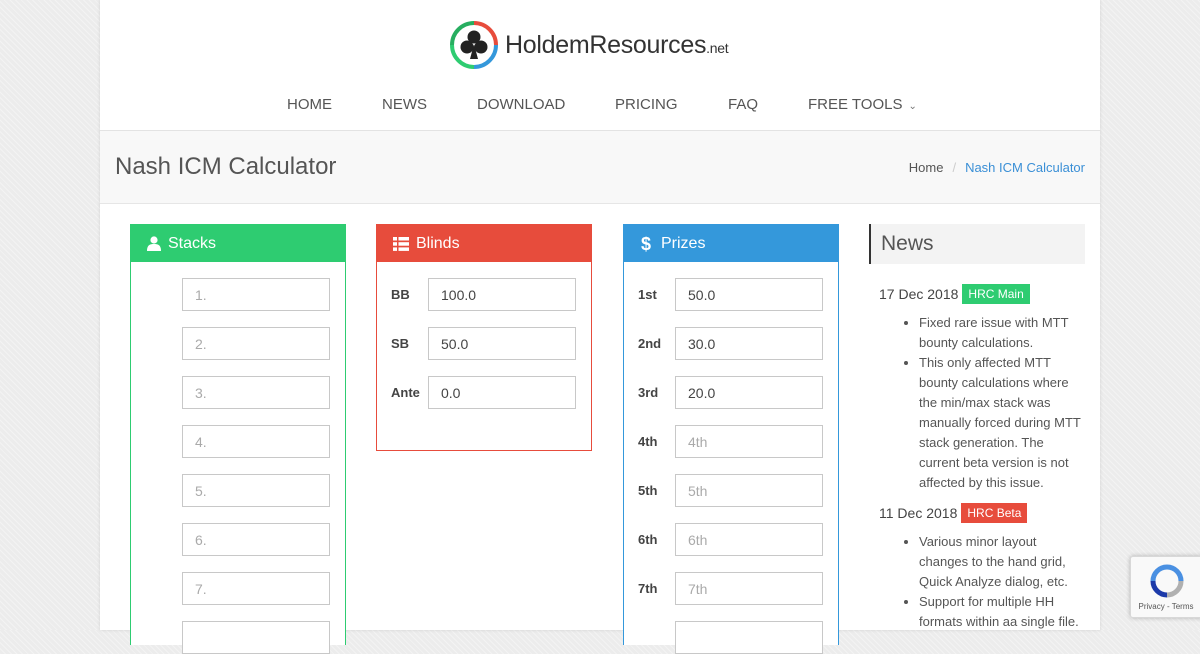 The height and width of the screenshot is (654, 1200). What do you see at coordinates (996, 294) in the screenshot?
I see `news-badge-hrc-main: HRC Main` at bounding box center [996, 294].